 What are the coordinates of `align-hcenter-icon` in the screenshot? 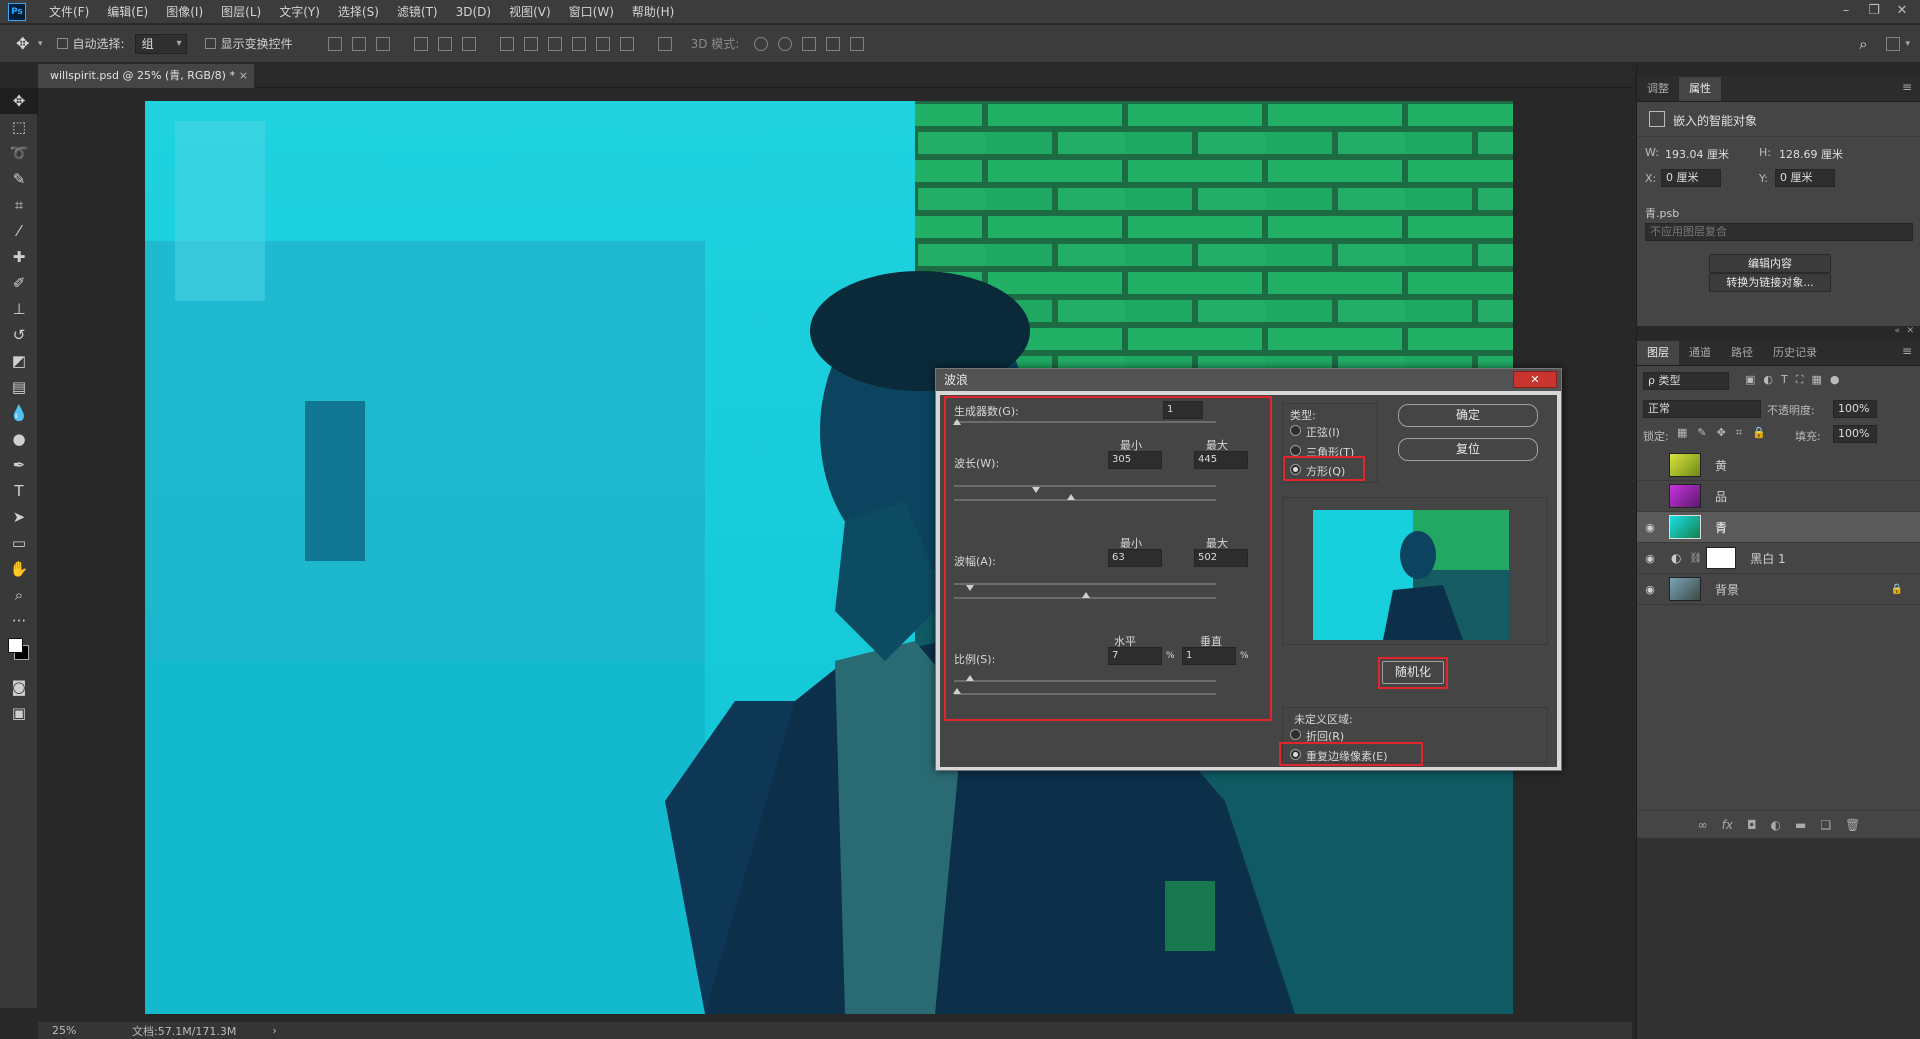 It's located at (444, 43).